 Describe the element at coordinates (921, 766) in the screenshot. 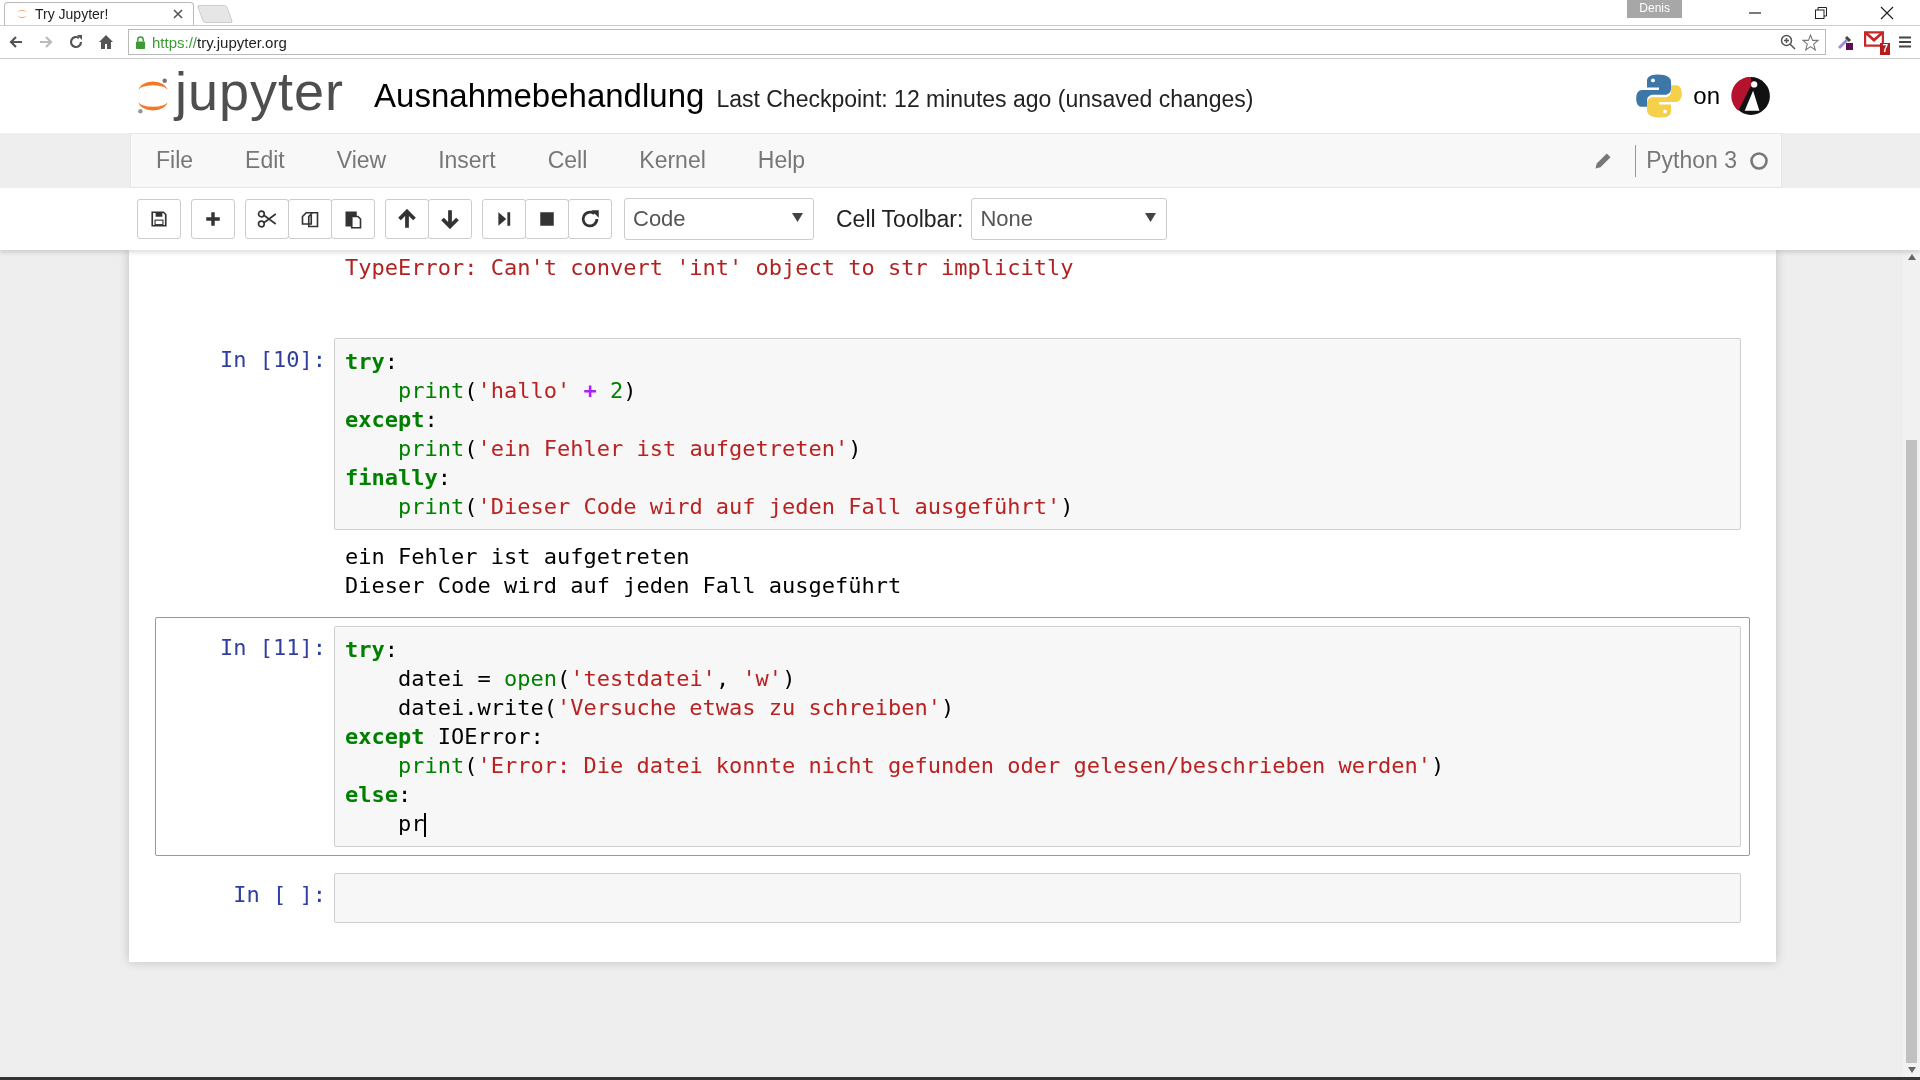

I see `code-line: print('Error: Die datei konnte nicht gefunden oder gelesen/beschrieben werden')` at that location.